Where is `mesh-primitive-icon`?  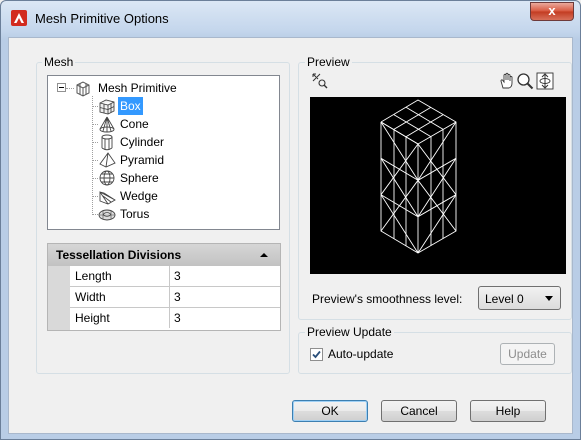
mesh-primitive-icon is located at coordinates (83, 89).